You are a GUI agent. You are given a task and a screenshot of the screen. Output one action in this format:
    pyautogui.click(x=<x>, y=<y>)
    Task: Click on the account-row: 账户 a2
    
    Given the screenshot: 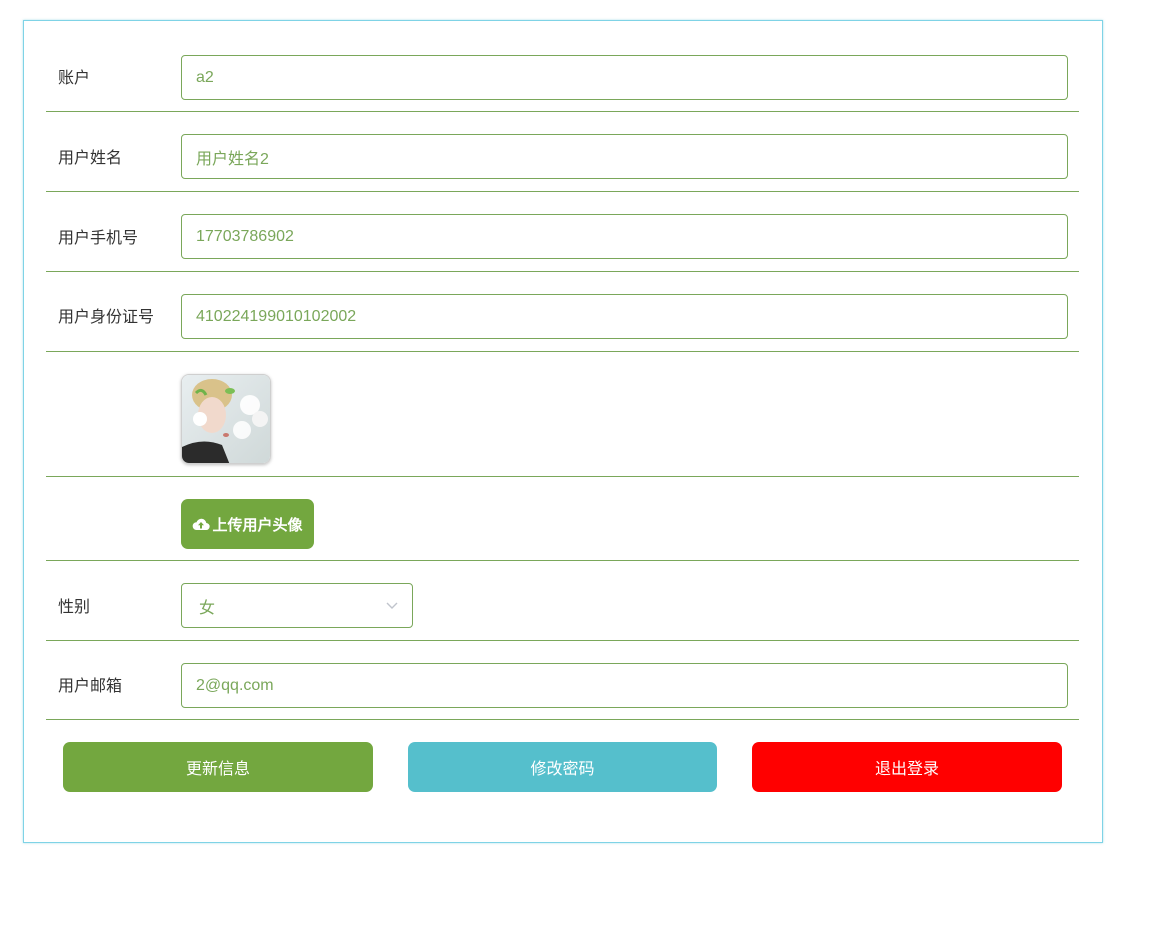 What is the action you would take?
    pyautogui.click(x=562, y=66)
    